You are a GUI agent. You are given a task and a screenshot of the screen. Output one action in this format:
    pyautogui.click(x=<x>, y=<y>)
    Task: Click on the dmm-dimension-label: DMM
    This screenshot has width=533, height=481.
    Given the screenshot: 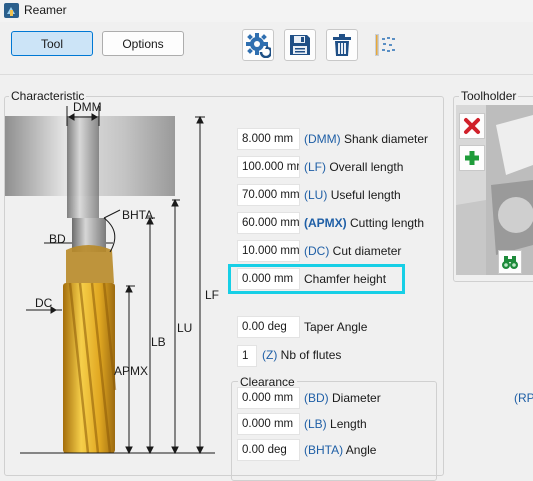 What is the action you would take?
    pyautogui.click(x=87, y=107)
    